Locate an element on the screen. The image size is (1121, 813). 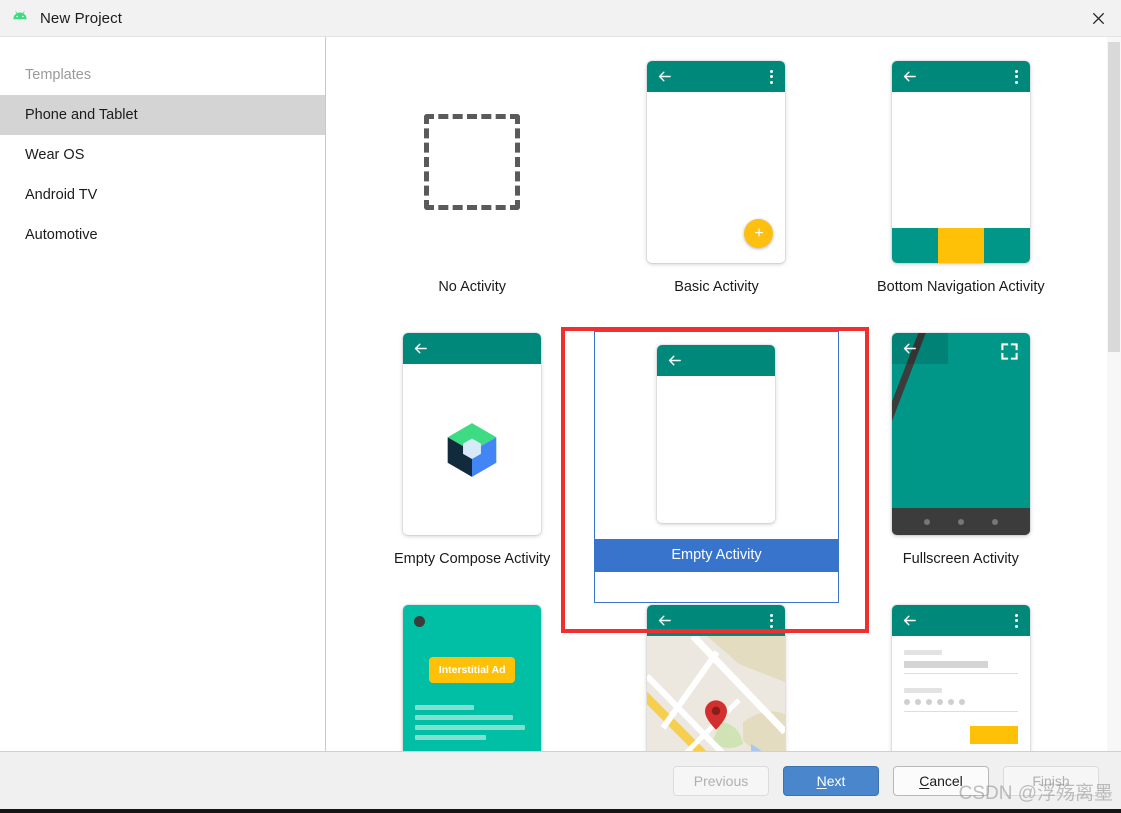
template-label: Empty Compose Activity is located at coordinates (472, 559).